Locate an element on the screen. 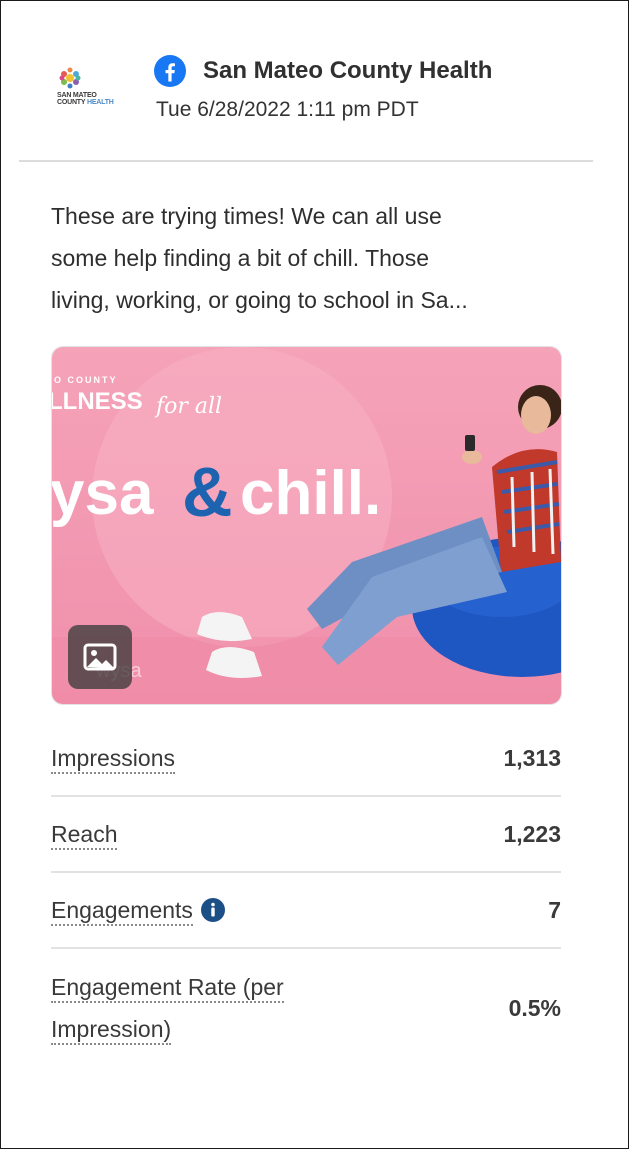 The image size is (629, 1149). metric-label: Impressions is located at coordinates (113, 758).